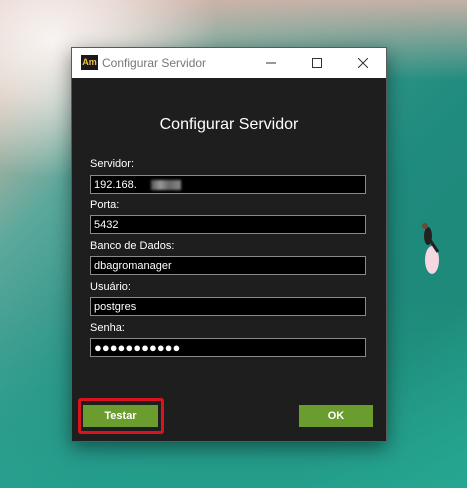 The width and height of the screenshot is (467, 488). What do you see at coordinates (89, 62) in the screenshot?
I see `app-logo-icon: Am` at bounding box center [89, 62].